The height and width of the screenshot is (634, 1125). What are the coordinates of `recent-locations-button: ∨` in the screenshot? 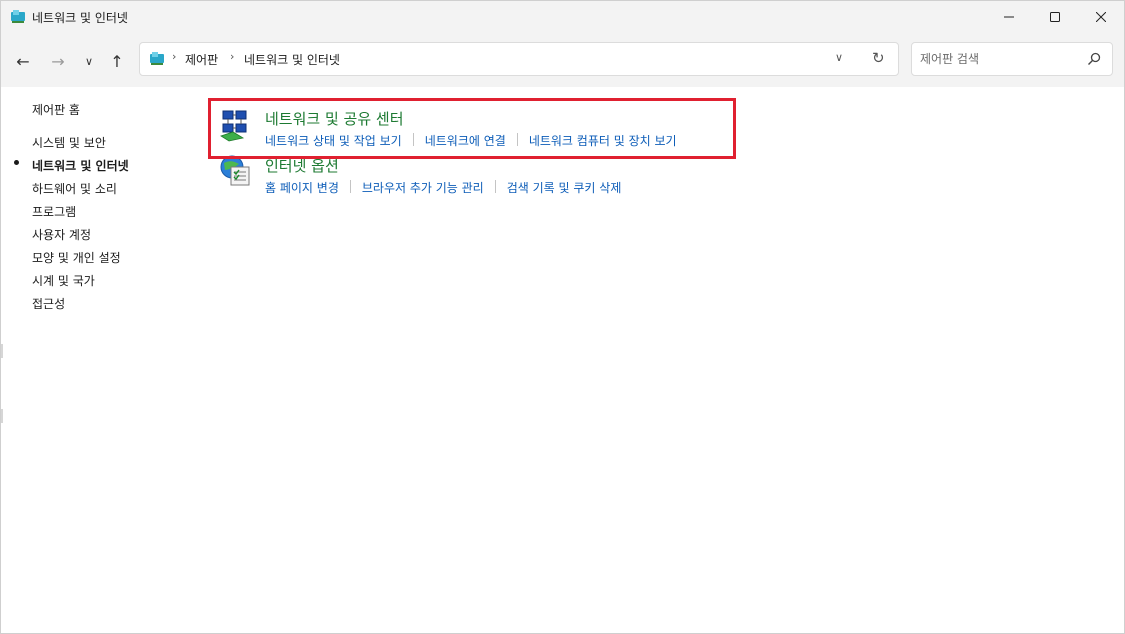 It's located at (89, 61).